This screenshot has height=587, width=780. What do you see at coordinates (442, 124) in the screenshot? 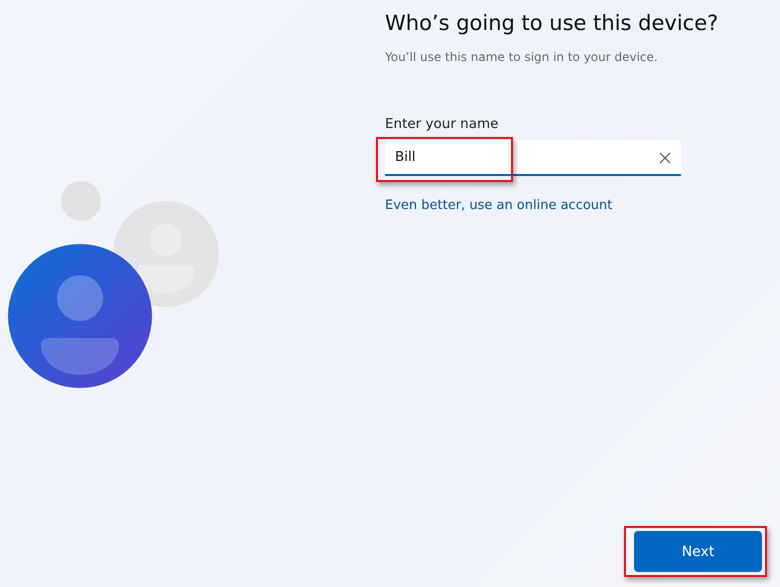
I see `field-label: Enter your name` at bounding box center [442, 124].